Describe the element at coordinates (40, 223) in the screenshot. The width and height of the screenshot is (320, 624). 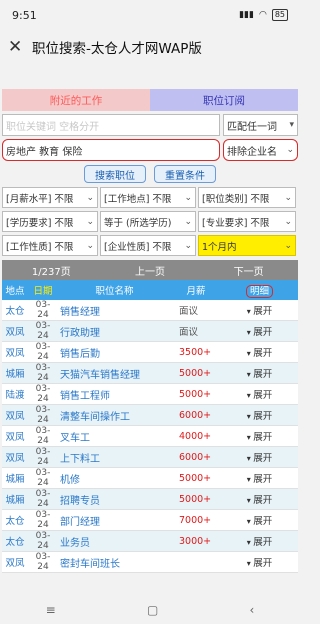
I see `education-filter-value: [学历要求] 不限` at that location.